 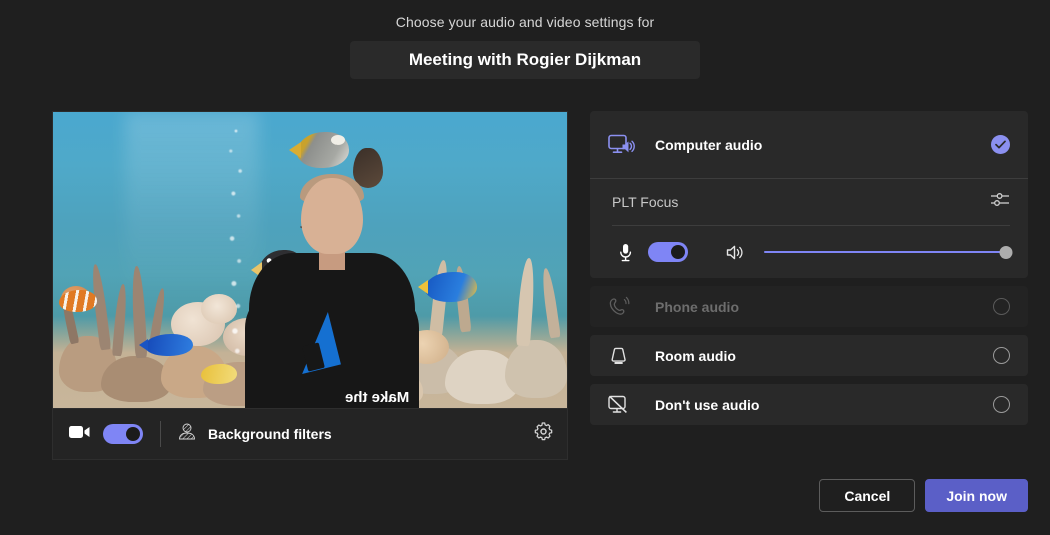 What do you see at coordinates (668, 252) in the screenshot?
I see `microphone-toggle` at bounding box center [668, 252].